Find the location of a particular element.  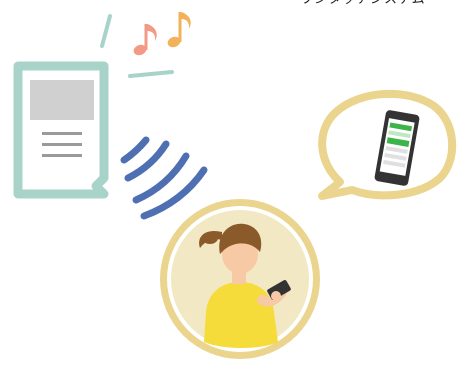

music-note-icon is located at coordinates (162, 34).